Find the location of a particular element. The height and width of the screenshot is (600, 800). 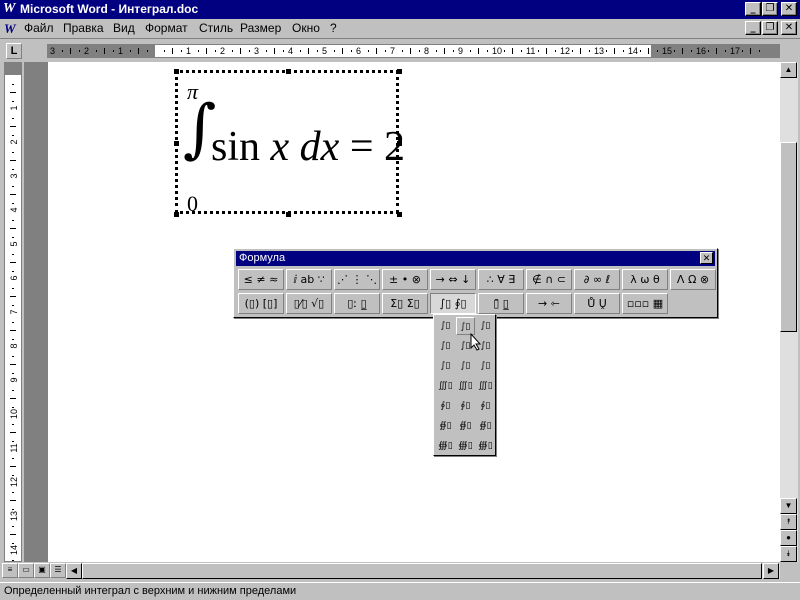

underbar-overbar-templates-button: ▯̄ ▯̲ is located at coordinates (501, 303).